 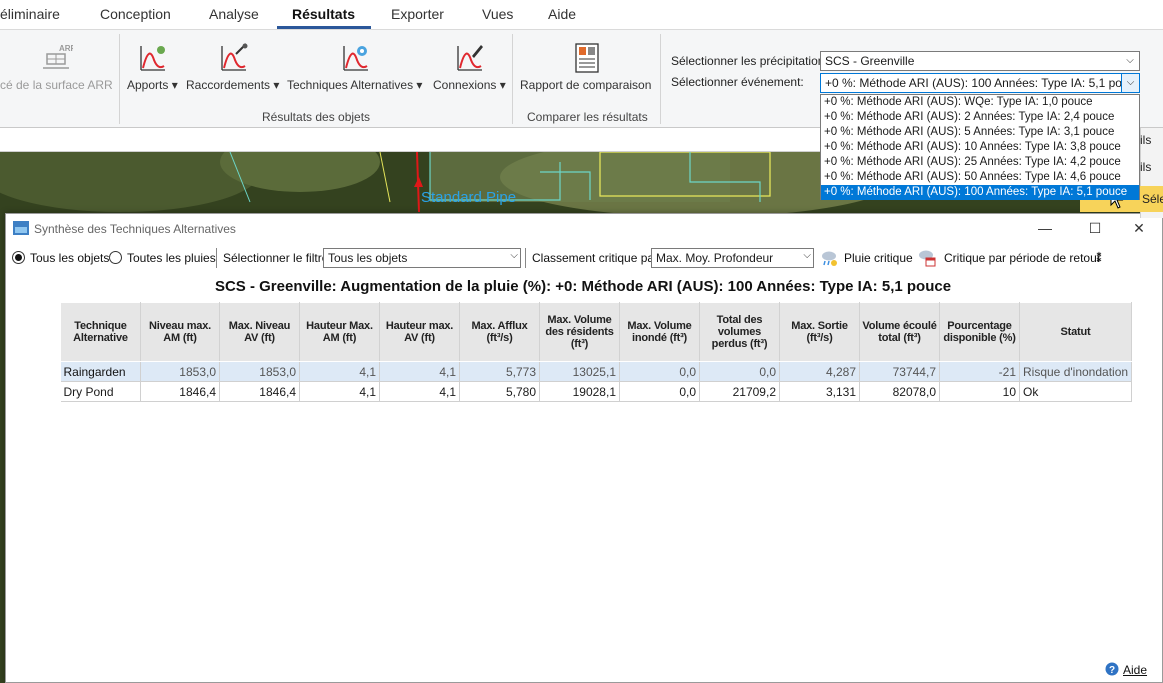 I want to click on table-cell: 13025,1, so click(x=579, y=371).